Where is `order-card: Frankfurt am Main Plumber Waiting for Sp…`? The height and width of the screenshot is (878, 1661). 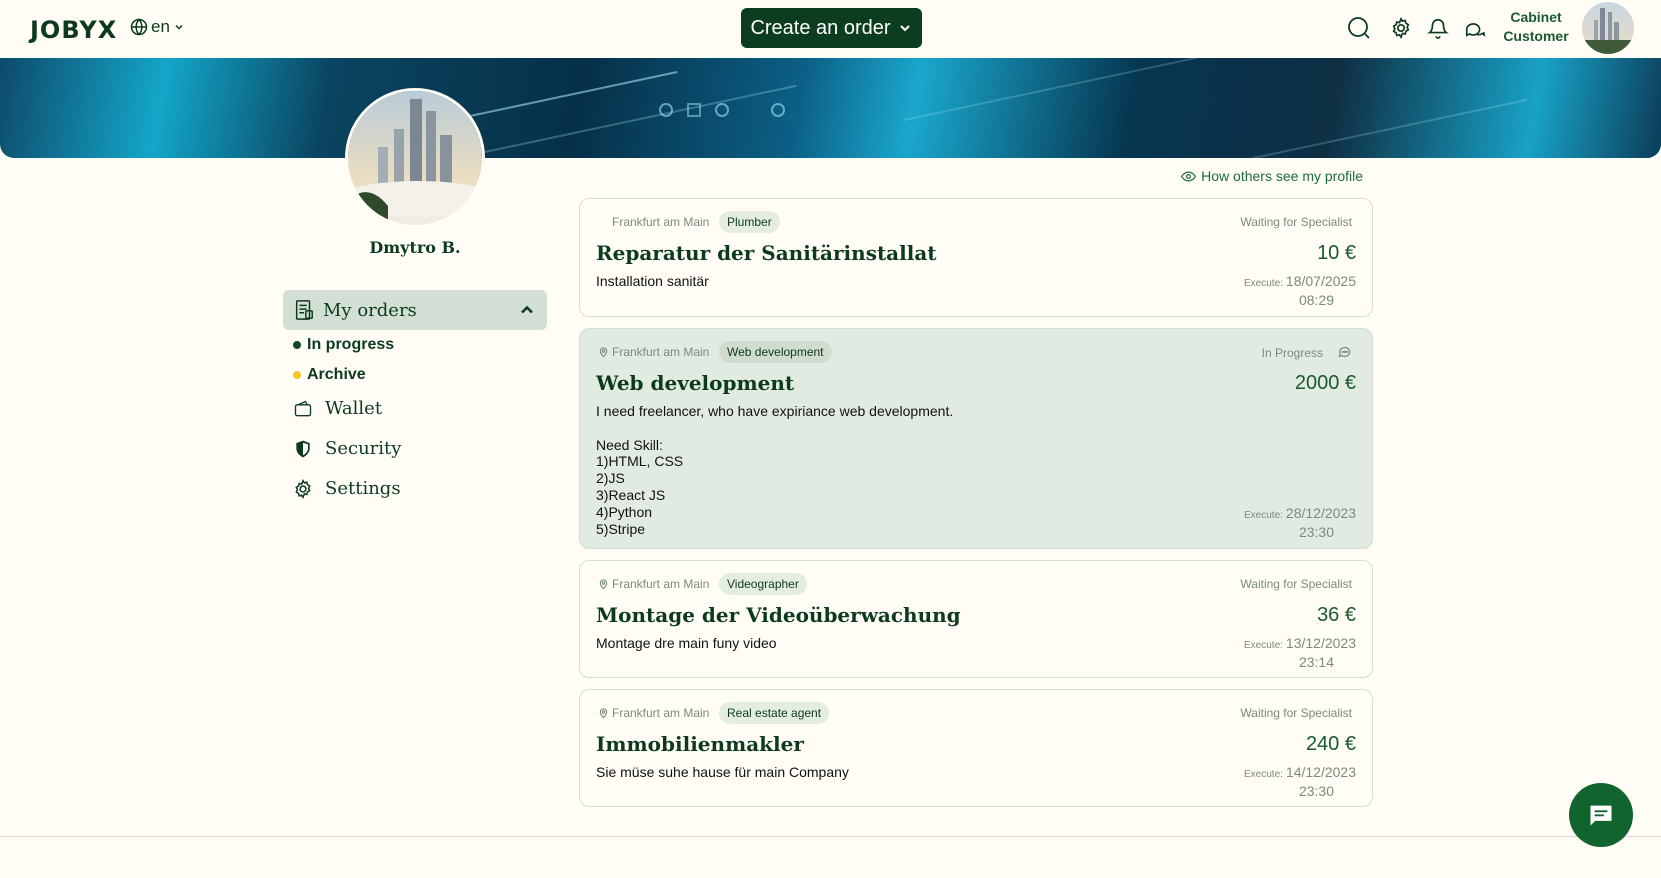 order-card: Frankfurt am Main Plumber Waiting for Sp… is located at coordinates (976, 257).